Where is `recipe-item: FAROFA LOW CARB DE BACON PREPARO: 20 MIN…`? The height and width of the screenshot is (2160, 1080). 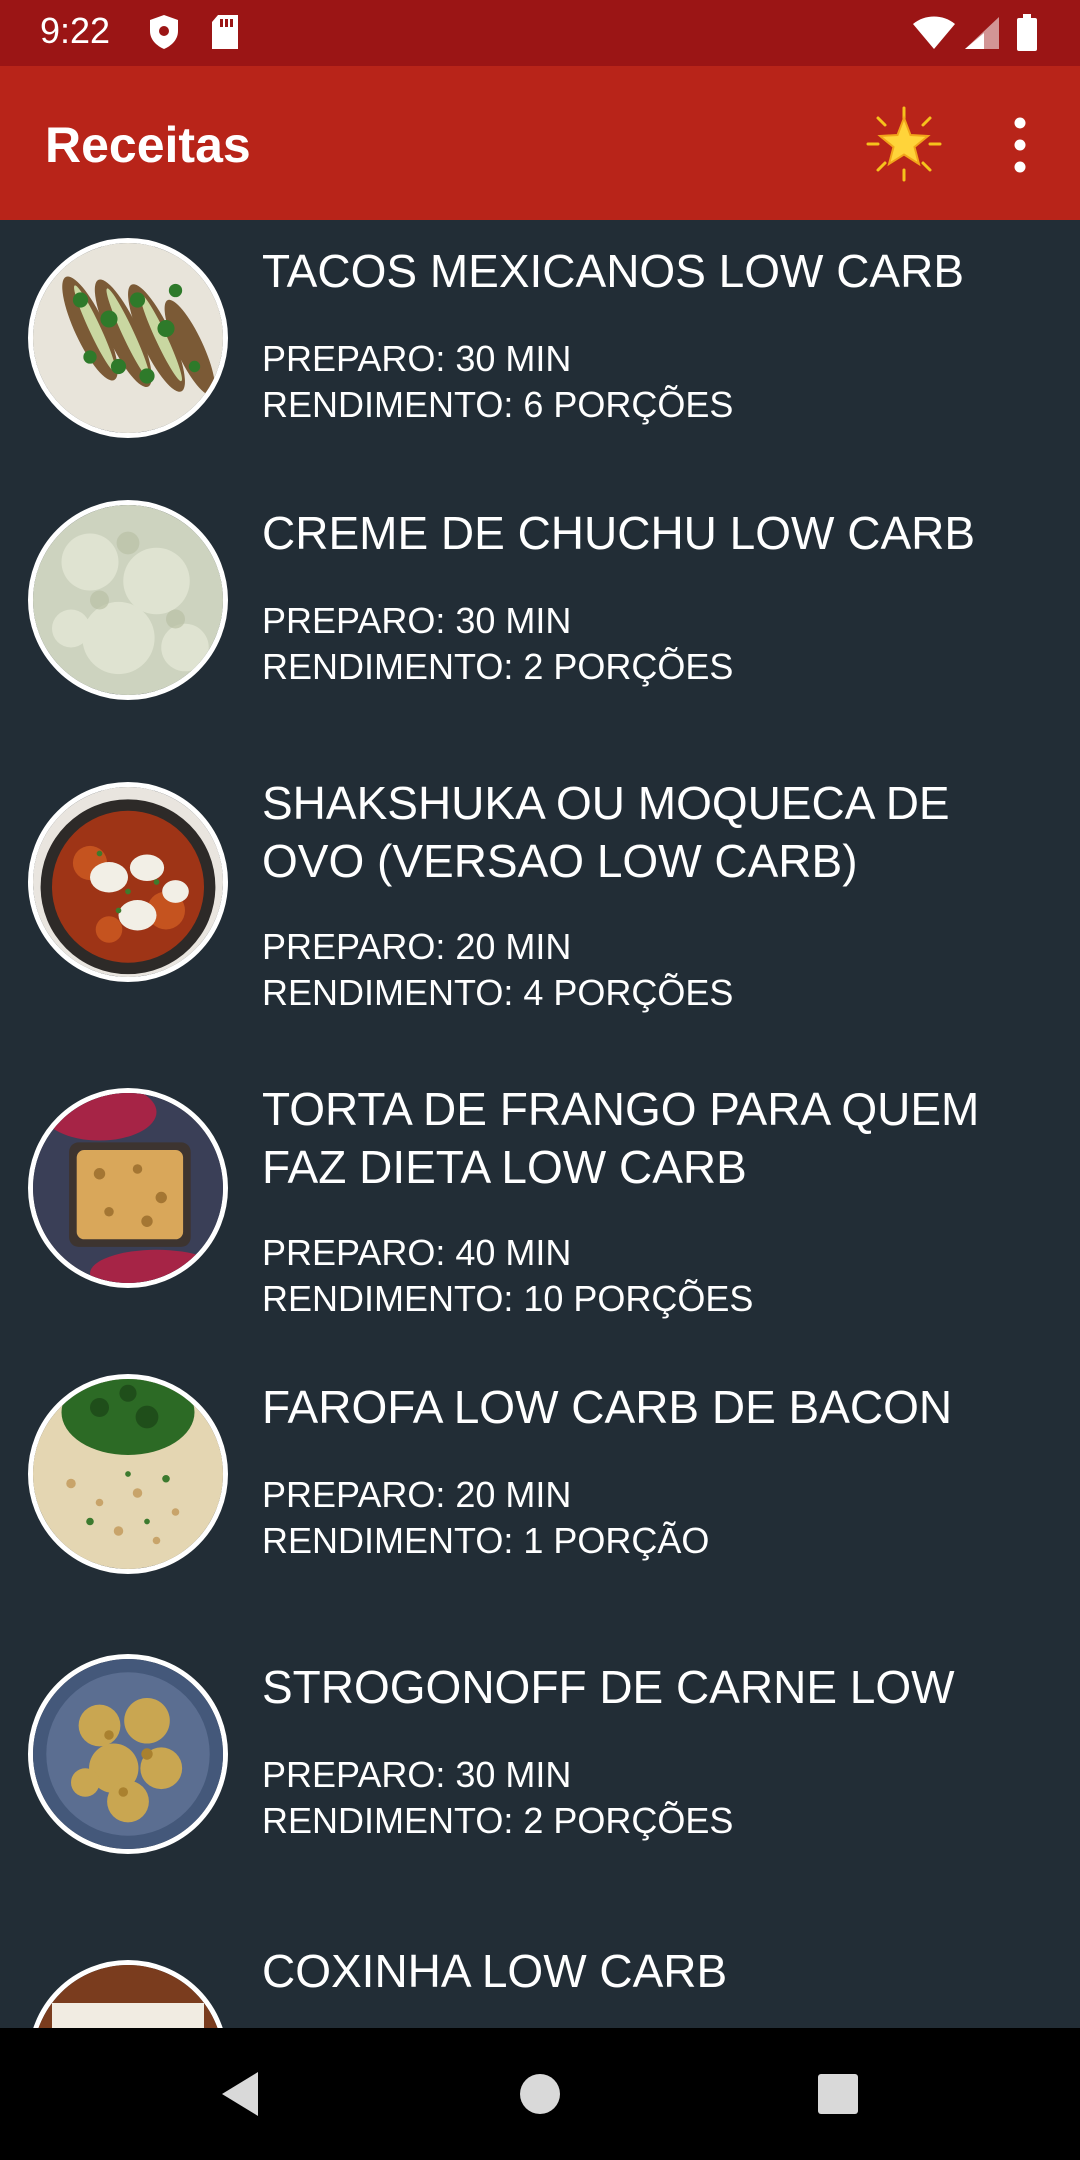 recipe-item: FAROFA LOW CARB DE BACON PREPARO: 20 MIN… is located at coordinates (540, 1487).